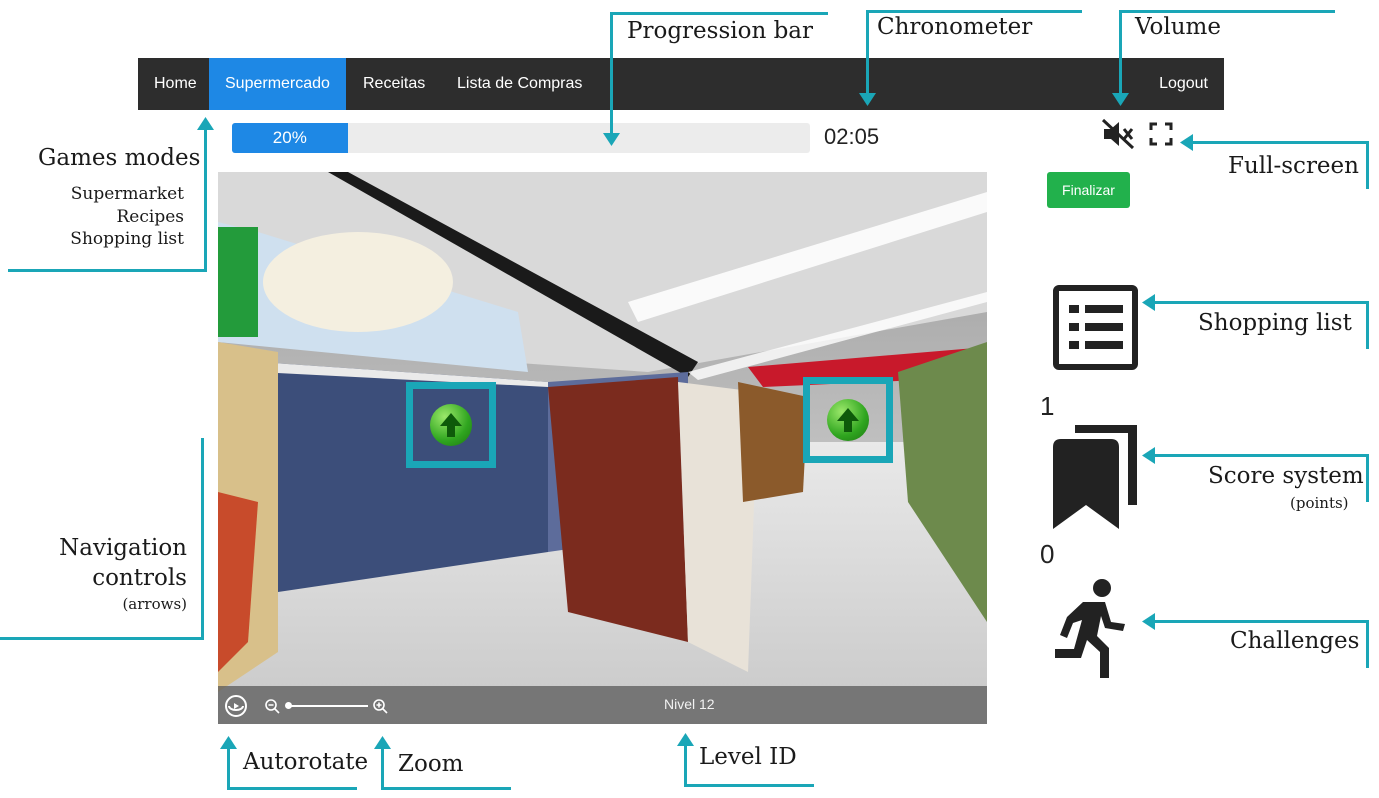  Describe the element at coordinates (852, 136) in the screenshot. I see `chronometer: 02:05` at that location.